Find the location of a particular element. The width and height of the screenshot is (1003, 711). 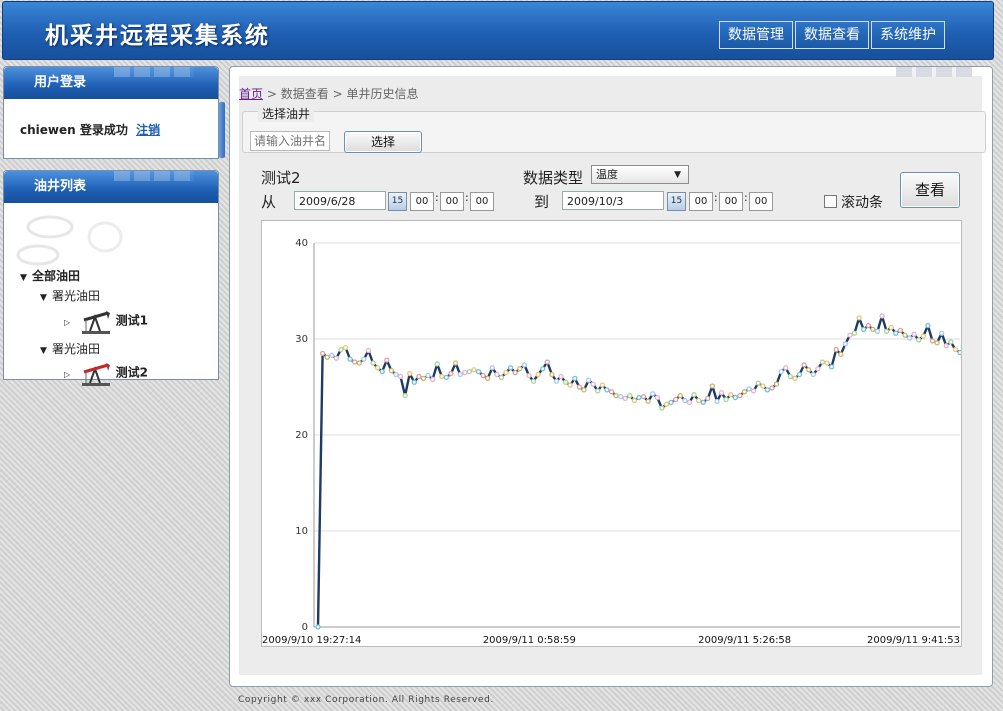

x-tick-label: 2009/9/10 19:27:14 is located at coordinates (311, 640).